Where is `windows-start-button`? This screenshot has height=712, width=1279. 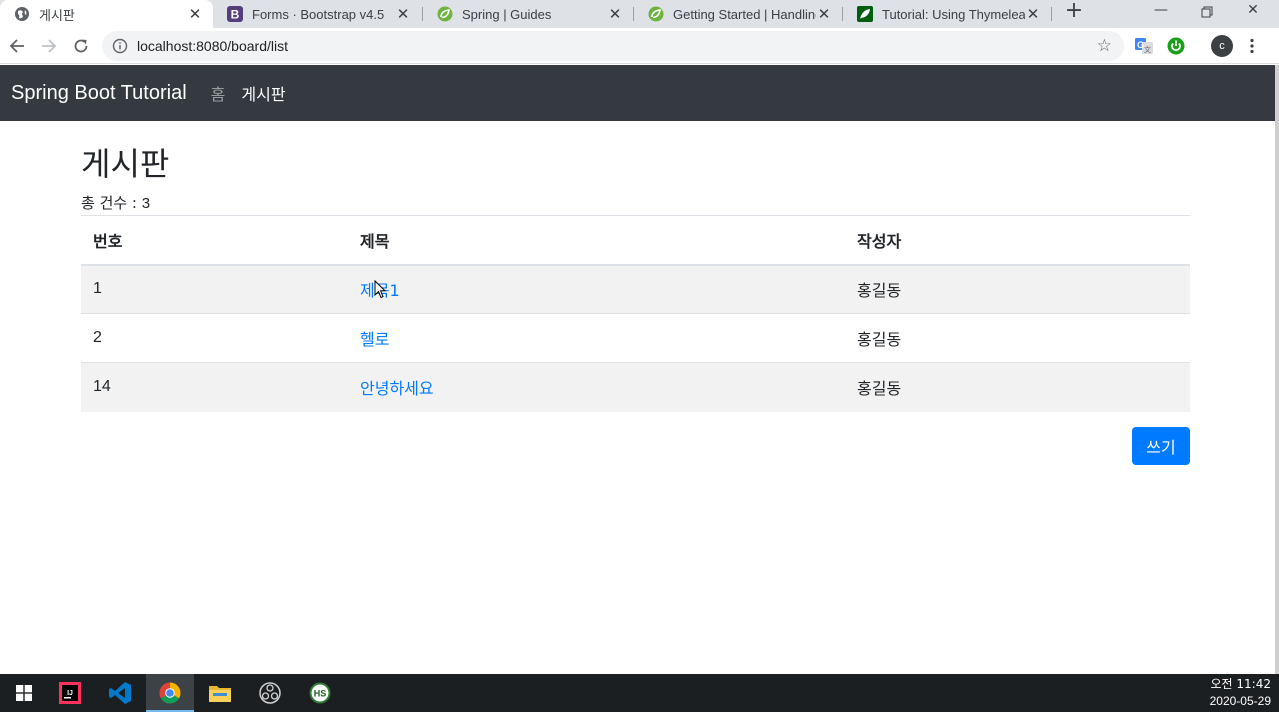 windows-start-button is located at coordinates (24, 693).